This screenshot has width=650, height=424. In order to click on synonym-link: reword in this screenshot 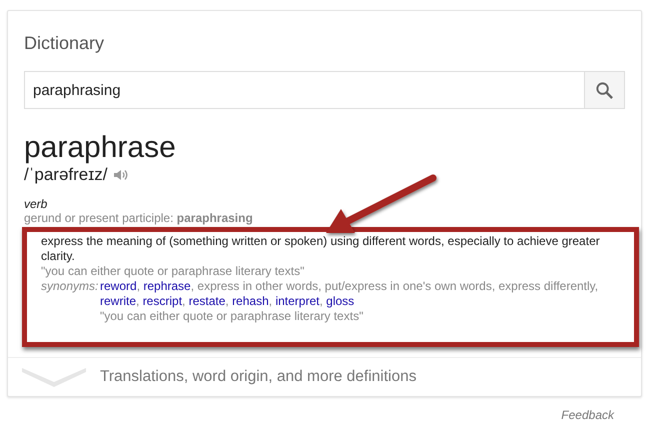, I will do `click(118, 286)`.